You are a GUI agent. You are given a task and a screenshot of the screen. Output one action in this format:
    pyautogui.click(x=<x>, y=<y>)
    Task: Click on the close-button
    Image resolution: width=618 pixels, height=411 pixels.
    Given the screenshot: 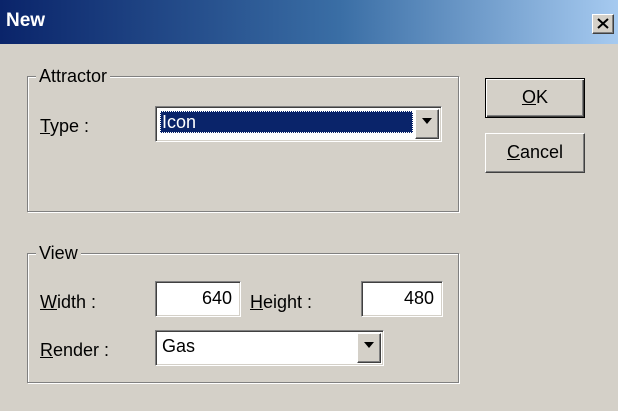 What is the action you would take?
    pyautogui.click(x=603, y=24)
    